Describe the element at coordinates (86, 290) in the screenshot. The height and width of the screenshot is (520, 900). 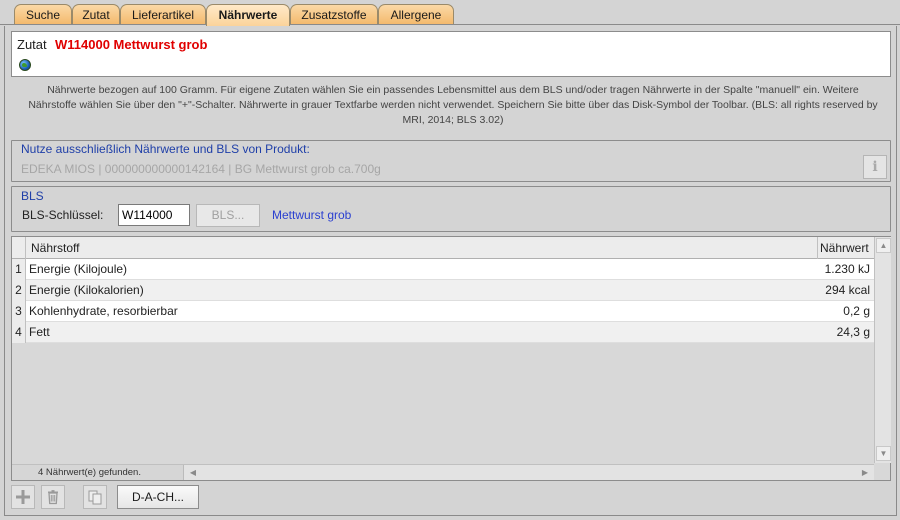
I see `cell-naehrstoff: Energie (Kilokalorien)` at that location.